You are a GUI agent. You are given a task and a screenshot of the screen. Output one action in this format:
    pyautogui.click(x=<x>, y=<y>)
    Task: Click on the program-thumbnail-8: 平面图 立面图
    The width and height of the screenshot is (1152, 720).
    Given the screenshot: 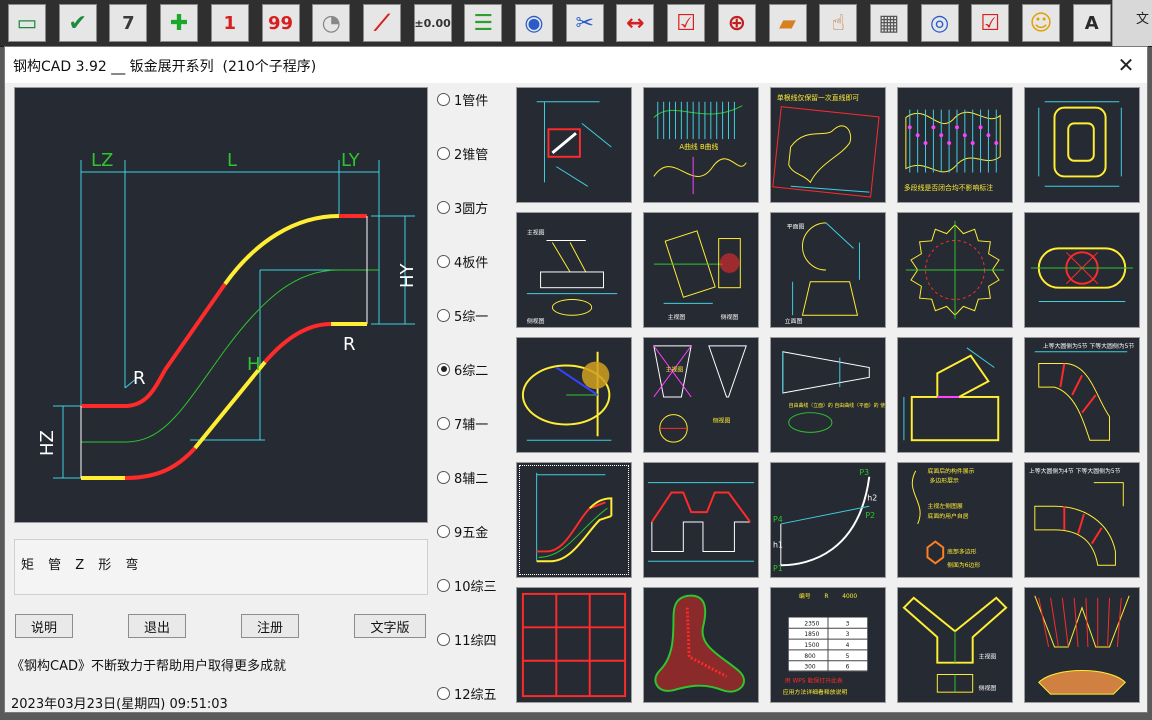 What is the action you would take?
    pyautogui.click(x=828, y=270)
    